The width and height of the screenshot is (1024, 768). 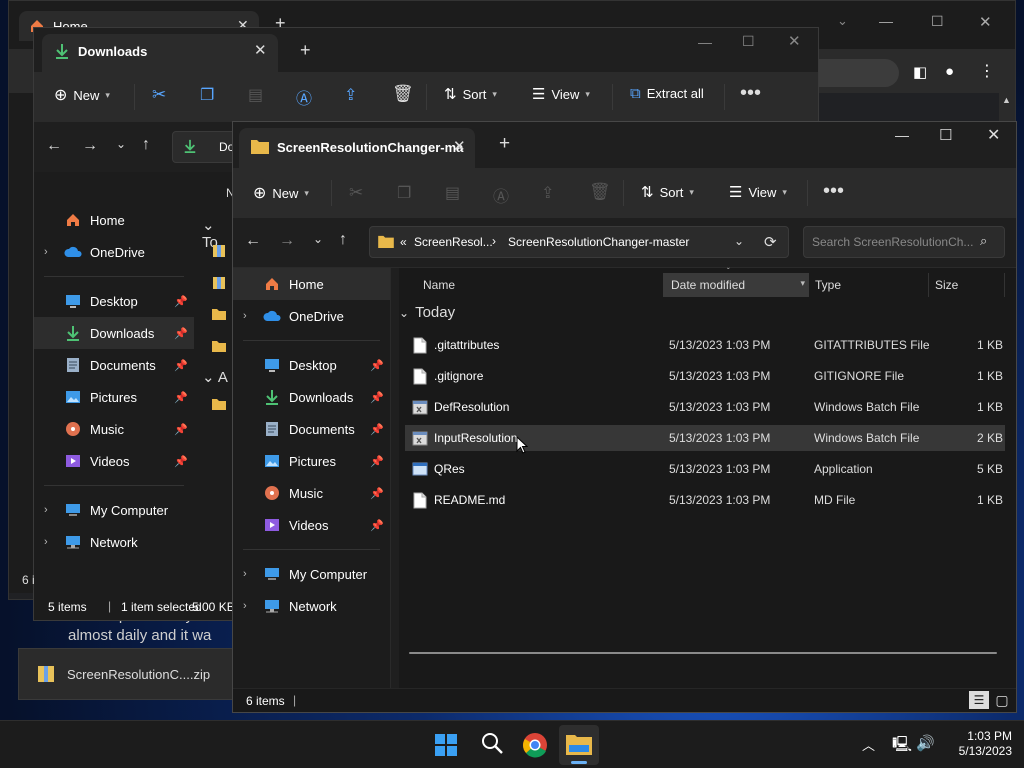 What do you see at coordinates (90, 146) in the screenshot?
I see `forward-icon: →` at bounding box center [90, 146].